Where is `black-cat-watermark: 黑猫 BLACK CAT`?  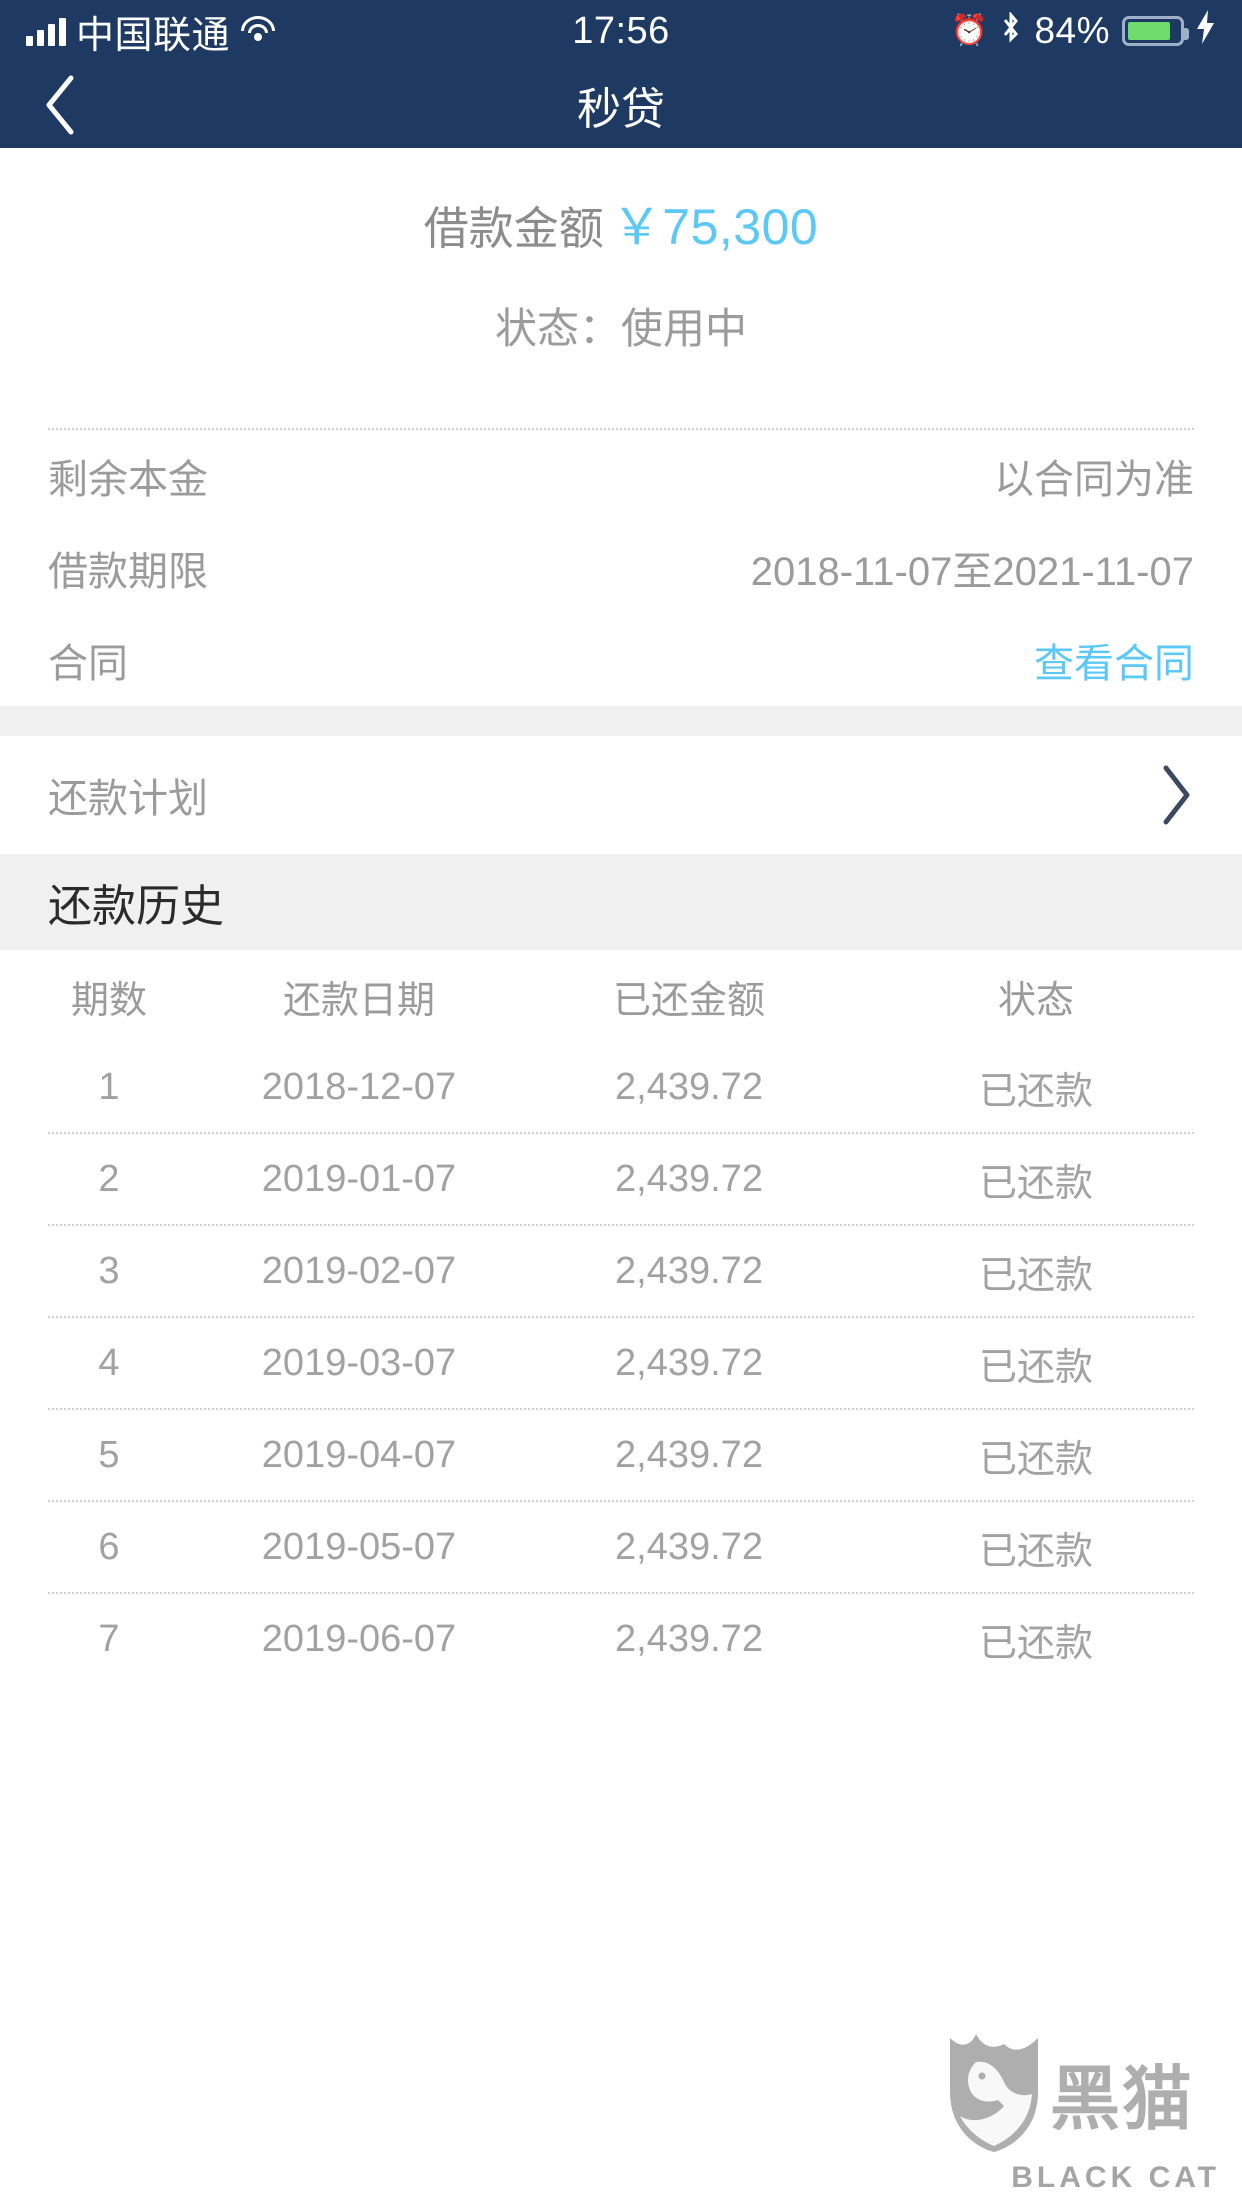 black-cat-watermark: 黑猫 BLACK CAT is located at coordinates (1085, 2113).